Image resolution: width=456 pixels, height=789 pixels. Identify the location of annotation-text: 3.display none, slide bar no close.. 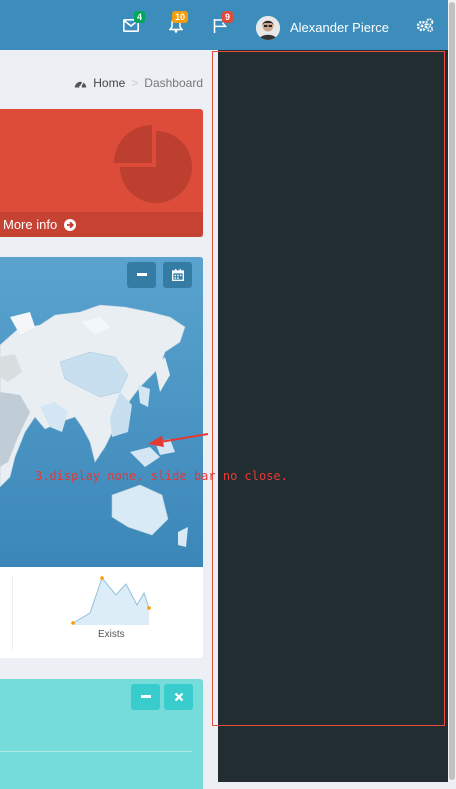
(161, 476).